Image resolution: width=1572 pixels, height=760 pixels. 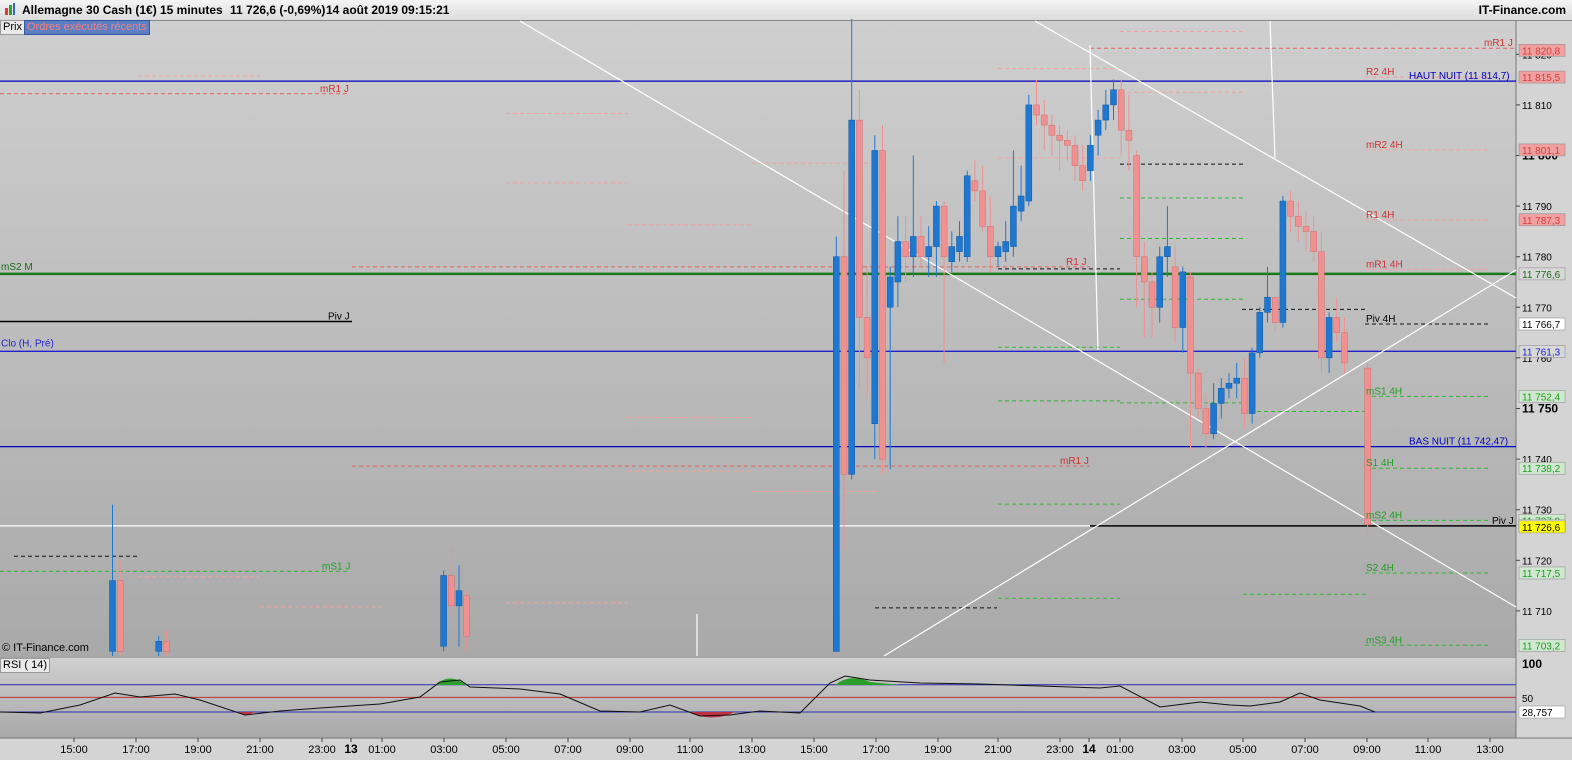 I want to click on price-tag-label: 11 752,4, so click(x=1541, y=397).